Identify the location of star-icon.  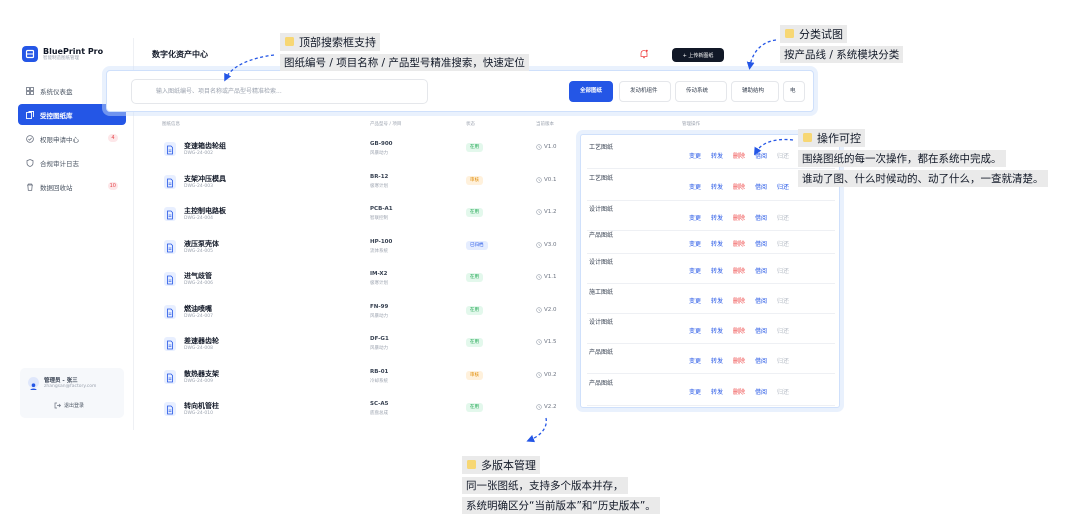
(807, 137).